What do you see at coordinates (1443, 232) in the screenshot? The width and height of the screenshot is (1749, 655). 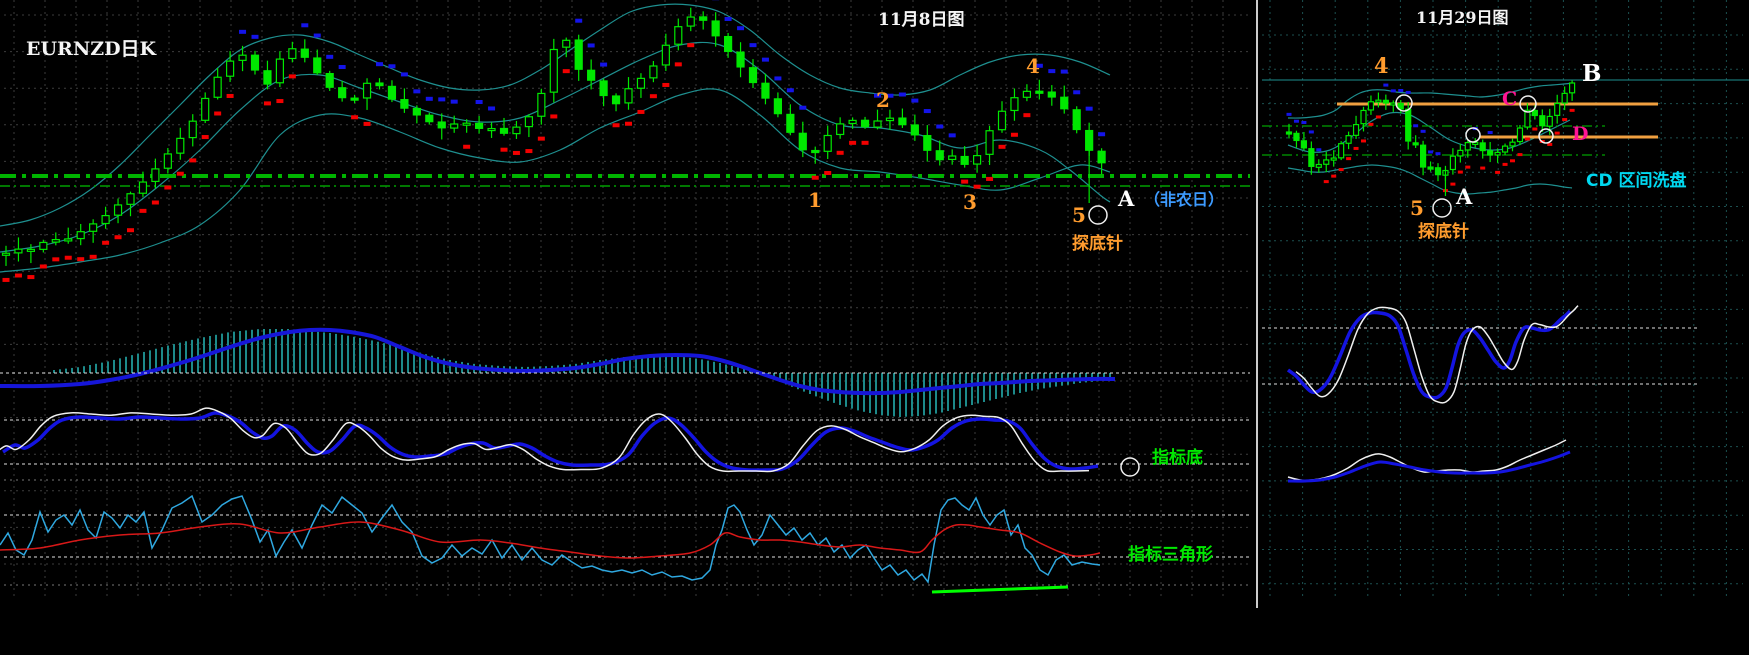 I see `bottom-needle-label-right: 探底针` at bounding box center [1443, 232].